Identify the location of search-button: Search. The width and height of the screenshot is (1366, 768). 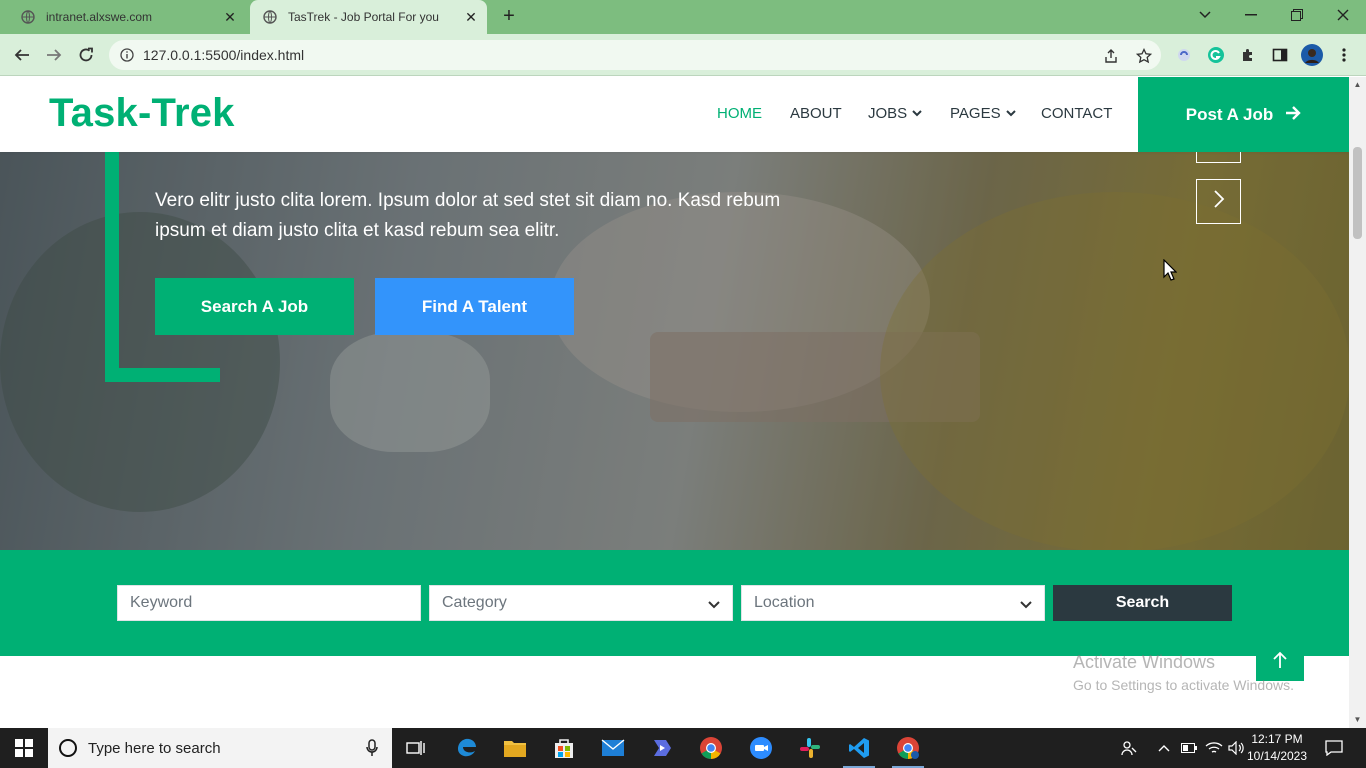
(1142, 603).